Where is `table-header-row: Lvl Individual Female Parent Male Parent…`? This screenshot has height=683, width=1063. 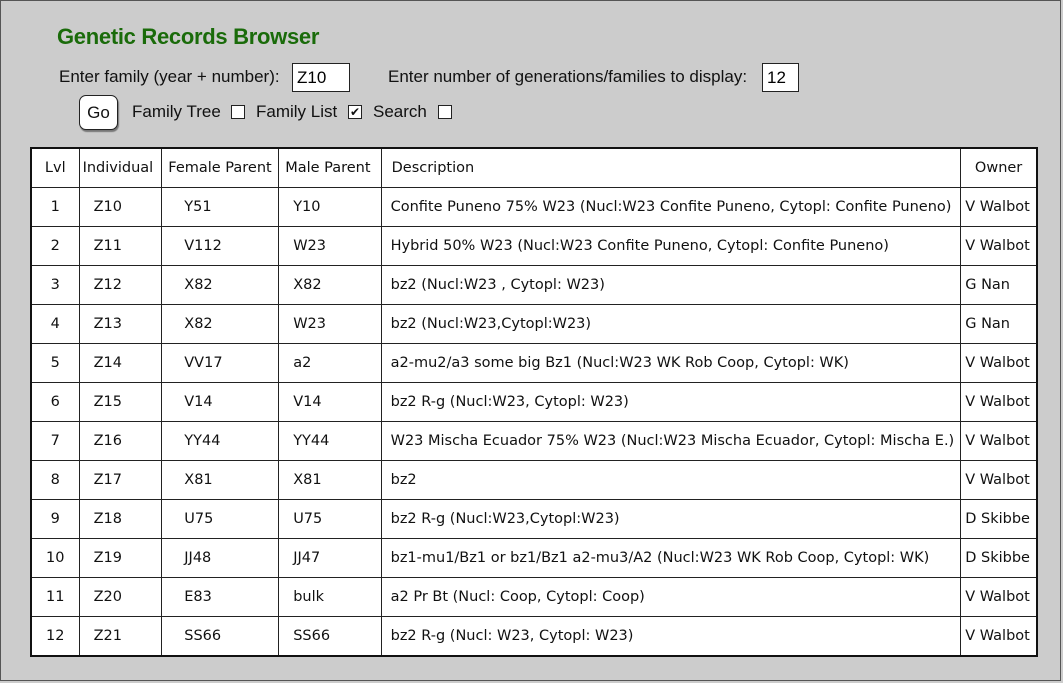 table-header-row: Lvl Individual Female Parent Male Parent… is located at coordinates (534, 167).